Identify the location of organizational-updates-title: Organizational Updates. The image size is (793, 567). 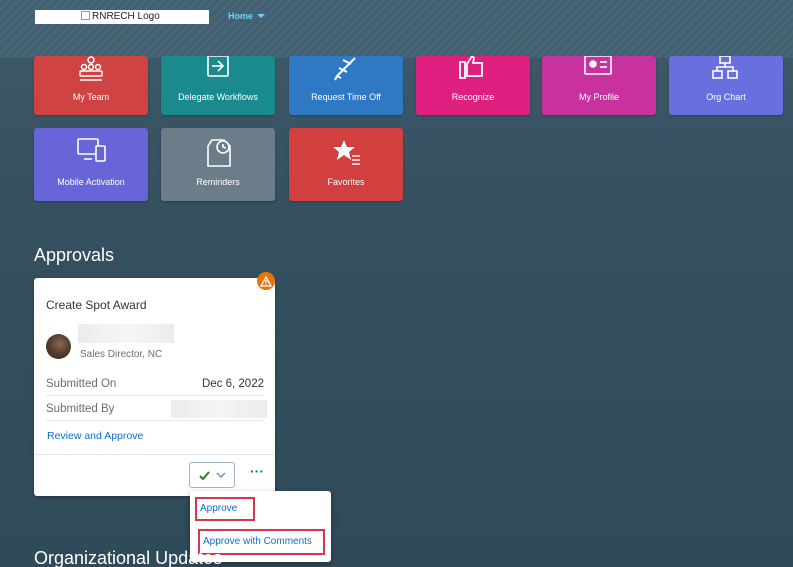
(128, 557).